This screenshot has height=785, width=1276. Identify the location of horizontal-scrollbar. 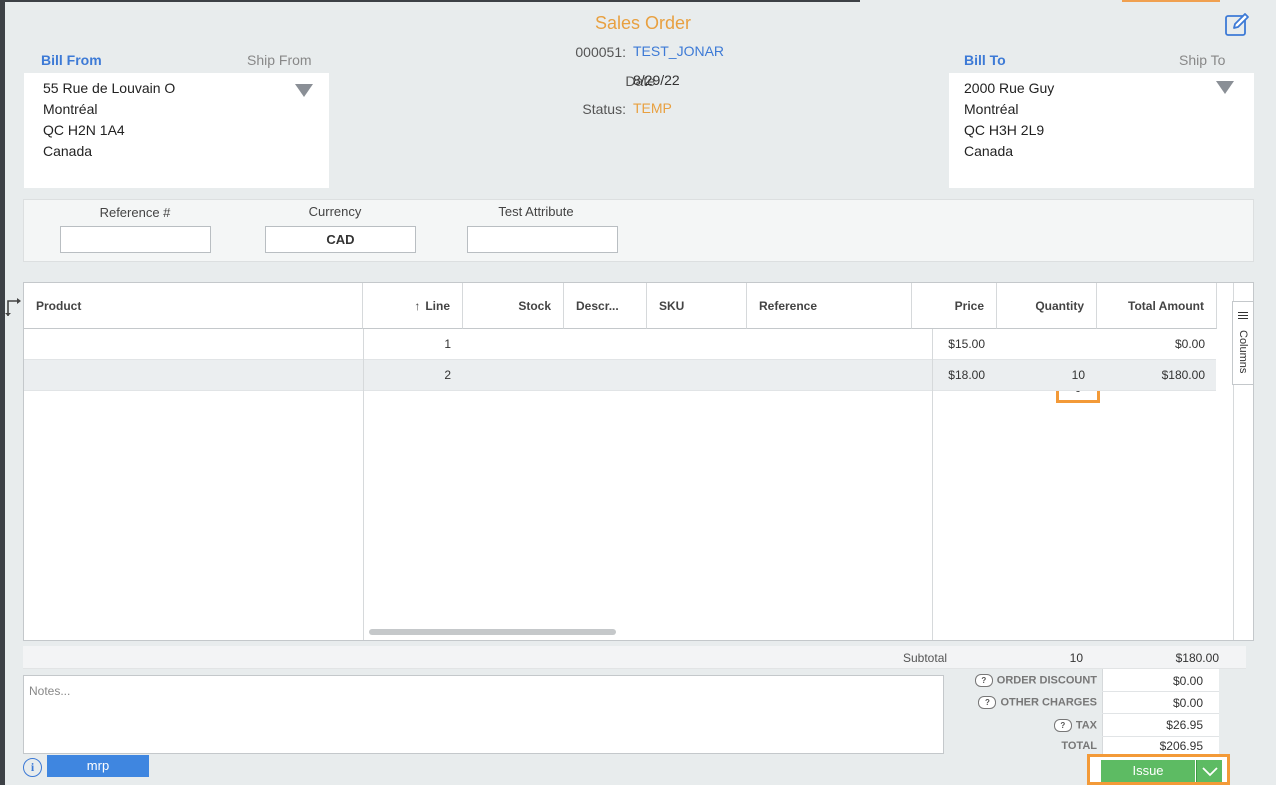
(492, 632).